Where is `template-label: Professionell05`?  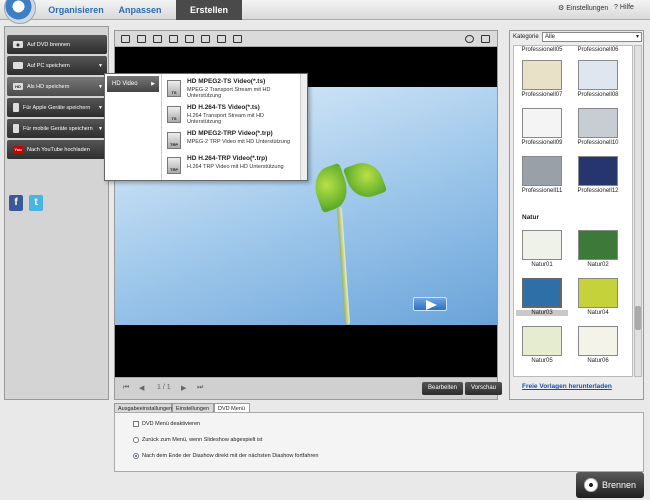 template-label: Professionell05 is located at coordinates (542, 50).